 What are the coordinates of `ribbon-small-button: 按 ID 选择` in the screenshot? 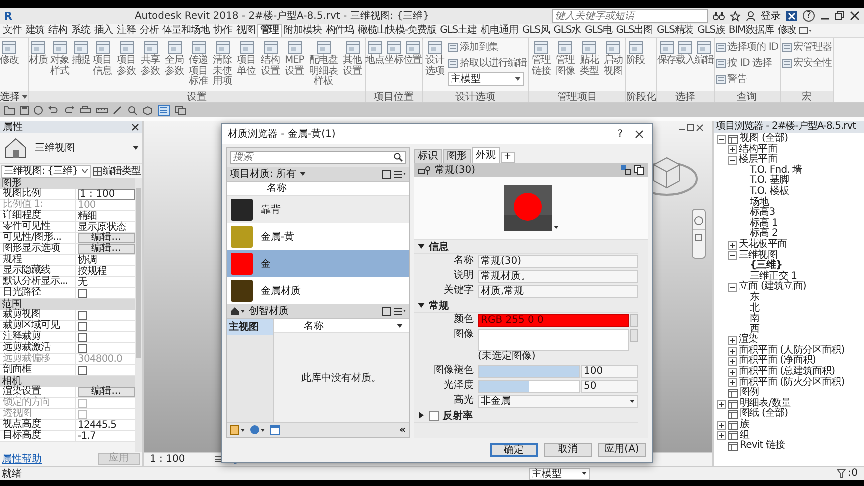 It's located at (747, 63).